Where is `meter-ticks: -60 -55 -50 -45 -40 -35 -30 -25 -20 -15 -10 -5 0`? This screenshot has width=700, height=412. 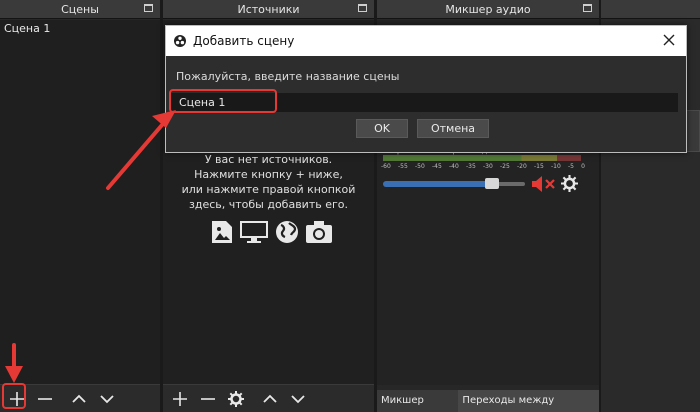
meter-ticks: -60 -55 -50 -45 -40 -35 -30 -25 -20 -15 -10 -5 0 is located at coordinates (483, 166).